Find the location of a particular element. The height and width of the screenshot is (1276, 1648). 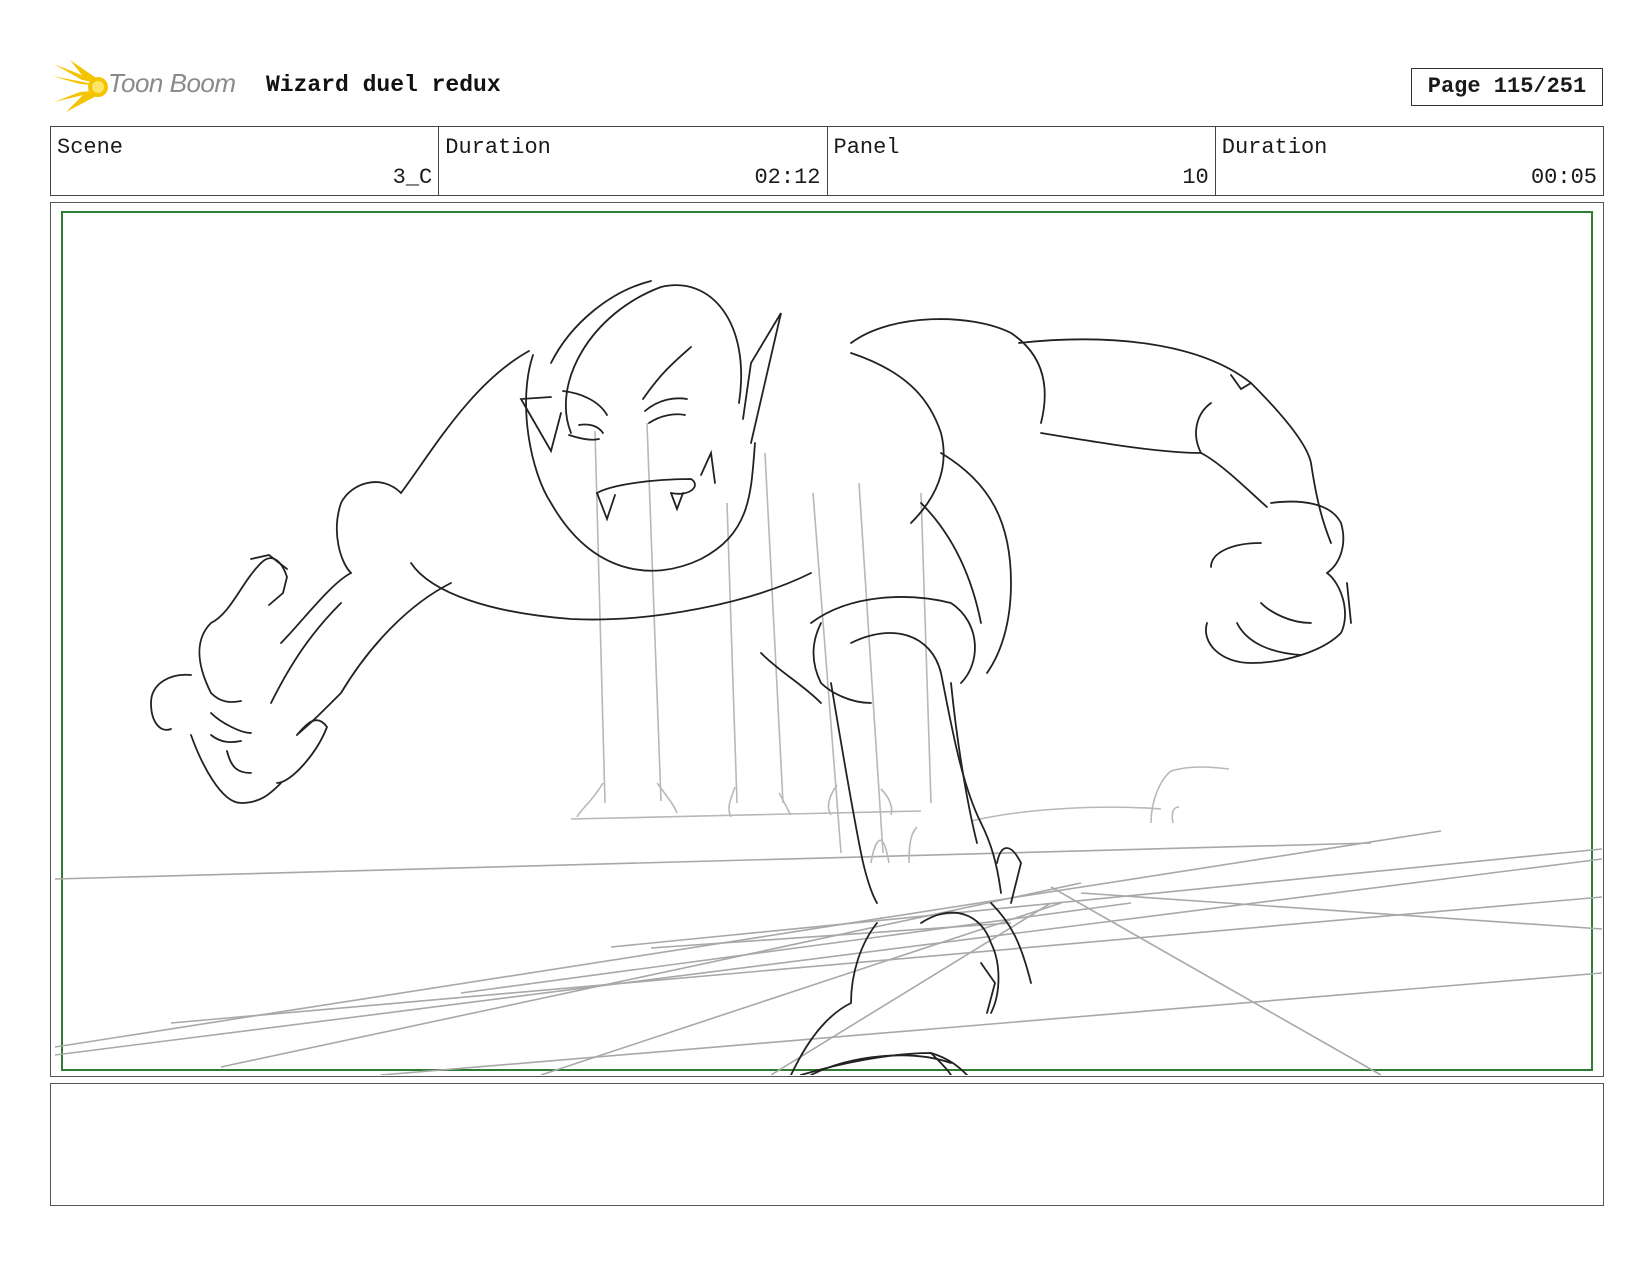

panel-duration-value: 00:05 is located at coordinates (1563, 177).